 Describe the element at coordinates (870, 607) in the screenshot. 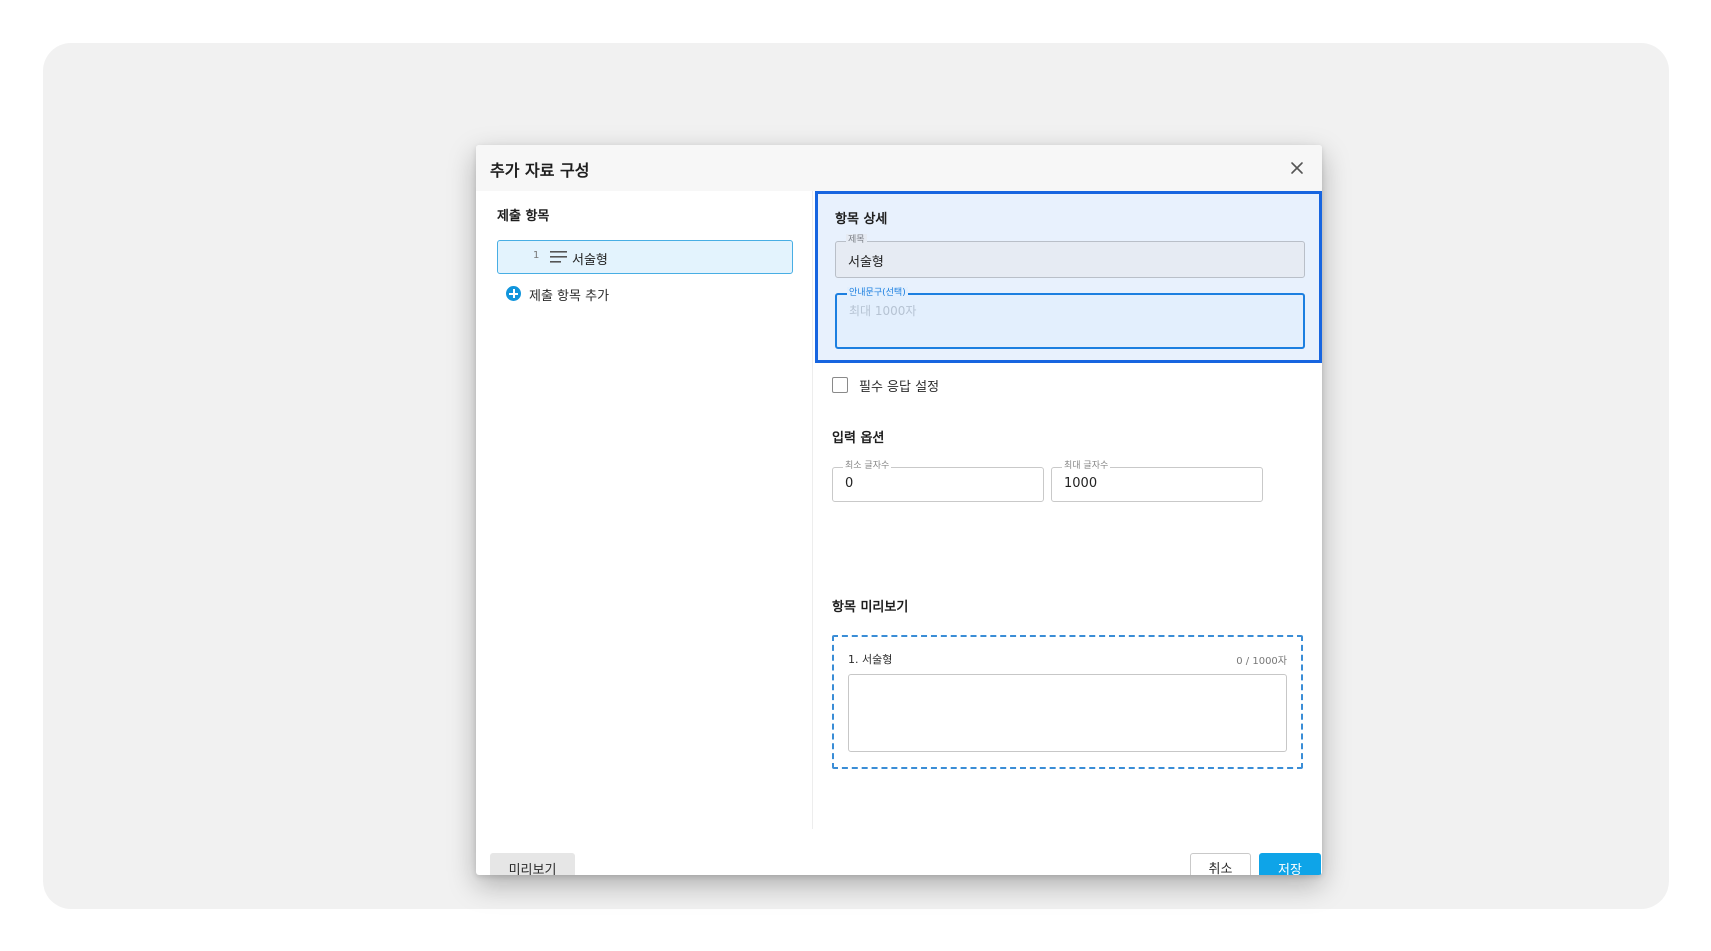

I see `item-preview-title: 항목 미리보기` at that location.